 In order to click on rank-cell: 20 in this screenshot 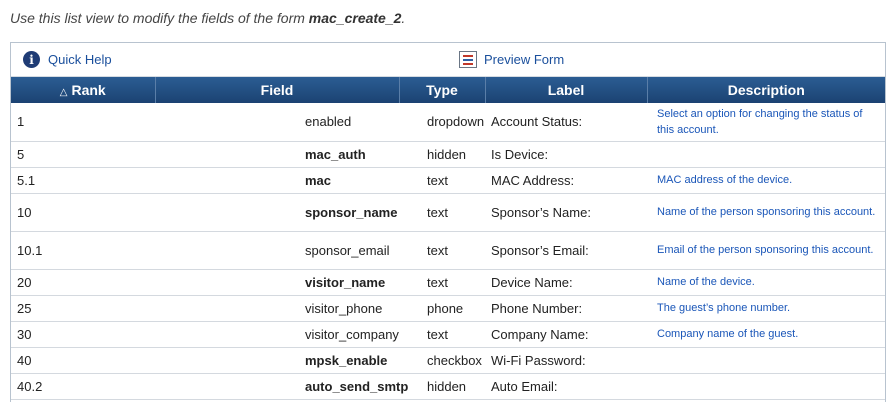, I will do `click(83, 282)`.